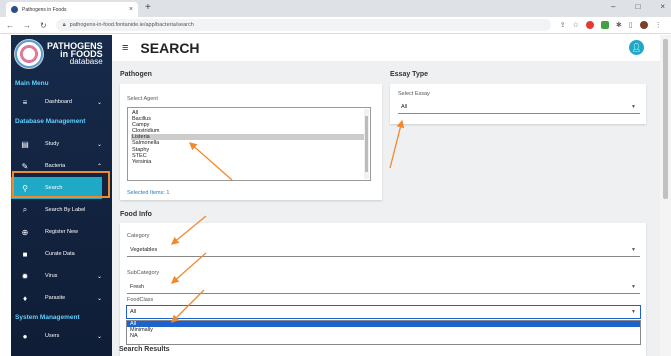 Image resolution: width=671 pixels, height=356 pixels. I want to click on subcategory-select: Fresh ▼, so click(383, 287).